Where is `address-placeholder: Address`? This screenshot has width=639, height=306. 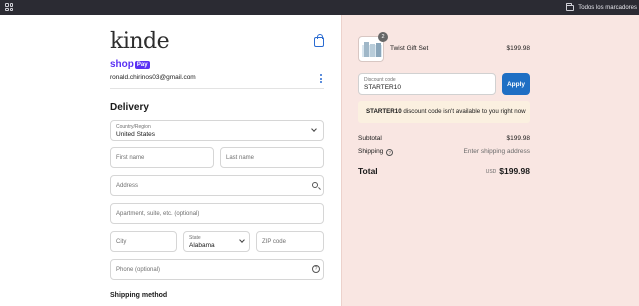
address-placeholder: Address is located at coordinates (127, 186).